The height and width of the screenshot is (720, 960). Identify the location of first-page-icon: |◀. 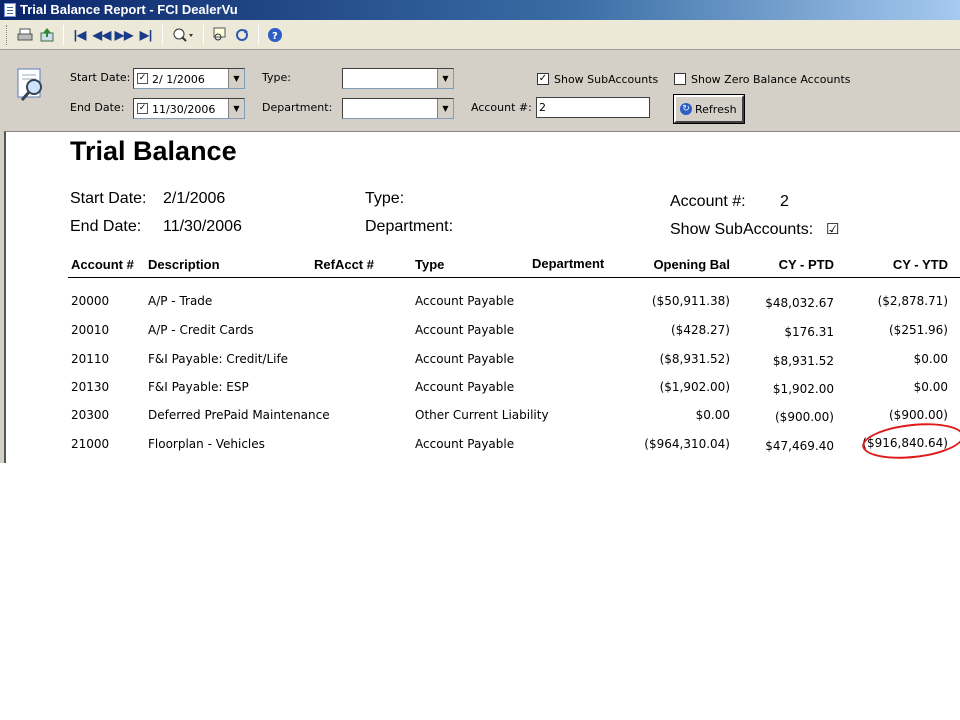
(80, 35).